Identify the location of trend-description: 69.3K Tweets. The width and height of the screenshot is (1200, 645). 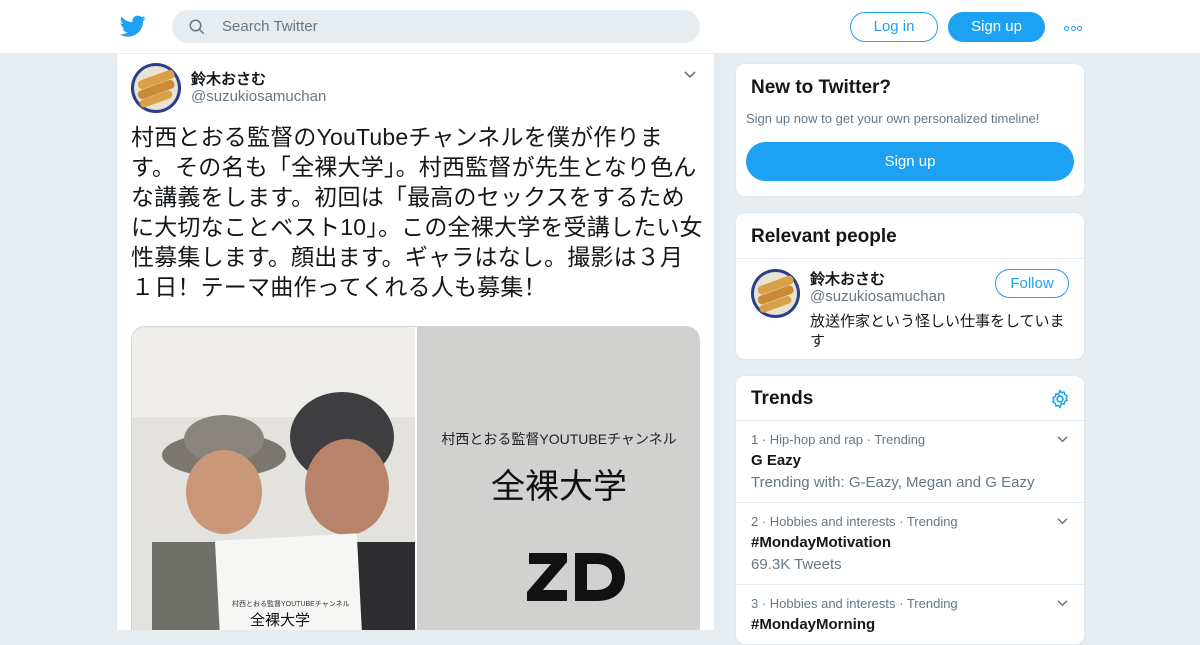
(796, 564).